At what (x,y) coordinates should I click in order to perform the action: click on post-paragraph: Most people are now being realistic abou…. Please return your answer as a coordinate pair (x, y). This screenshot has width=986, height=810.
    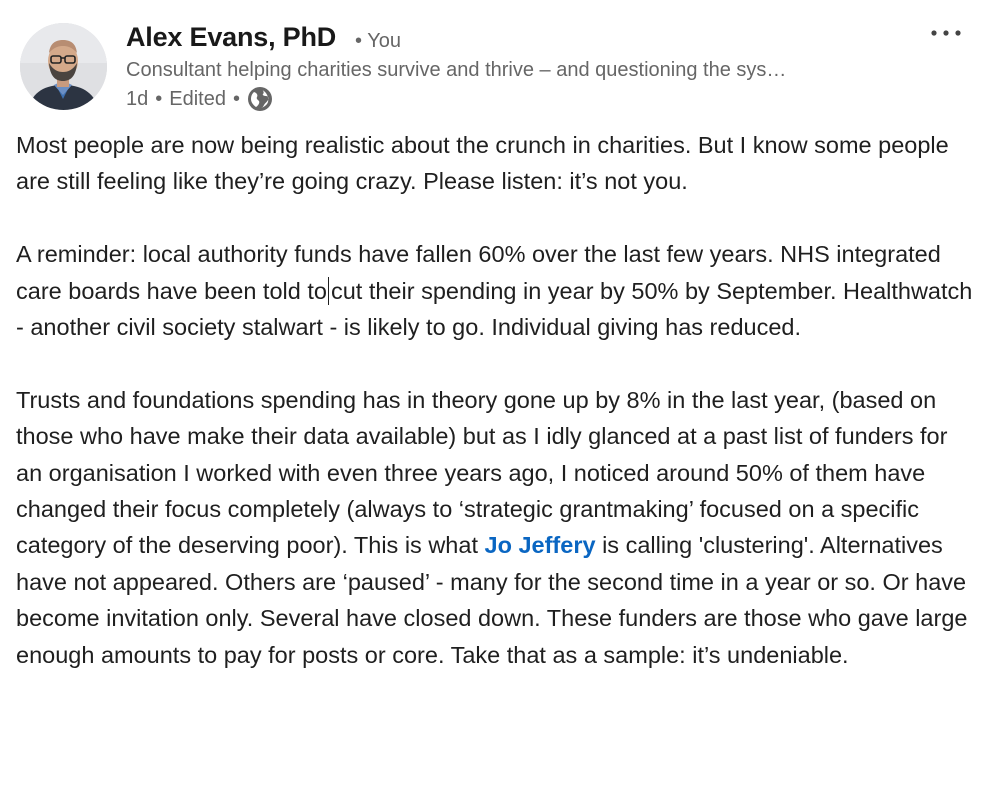
    Looking at the image, I should click on (482, 163).